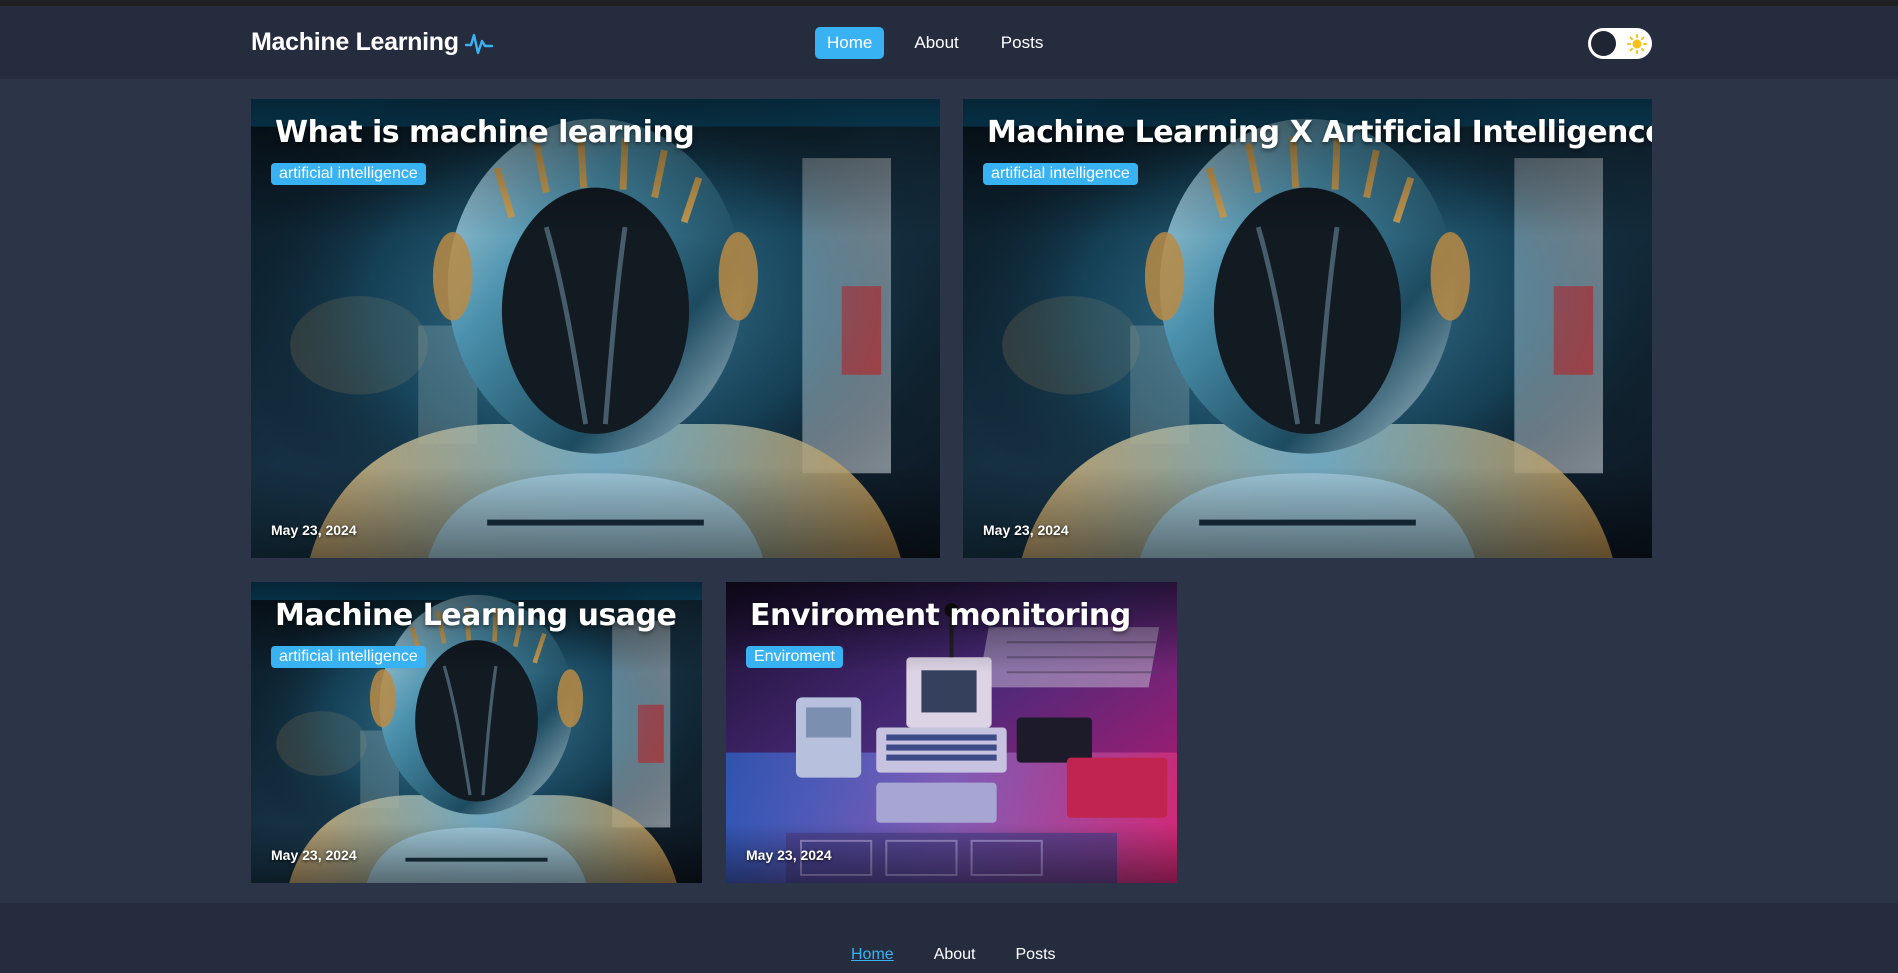 This screenshot has width=1898, height=973. I want to click on nav-home-link: Home, so click(850, 43).